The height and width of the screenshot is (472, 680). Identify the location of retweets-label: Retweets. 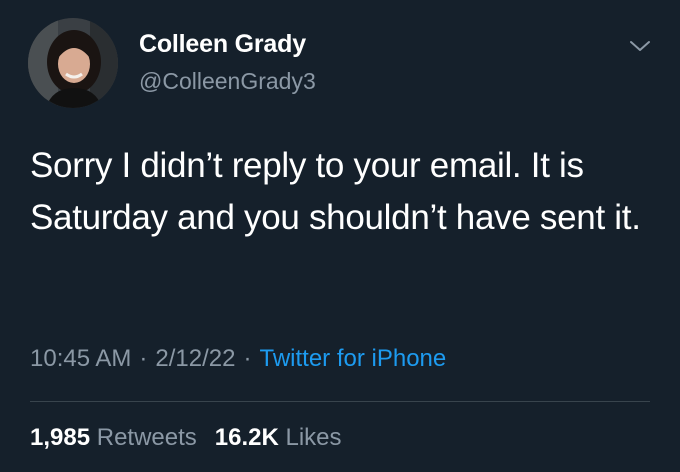
(146, 437).